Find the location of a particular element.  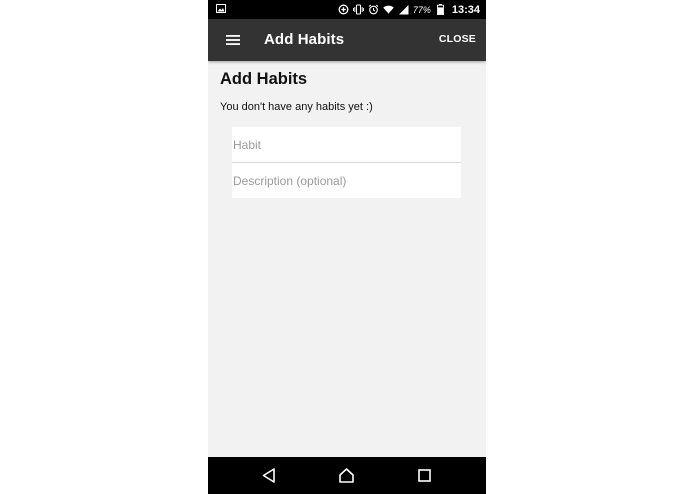

menu-icon is located at coordinates (233, 40).